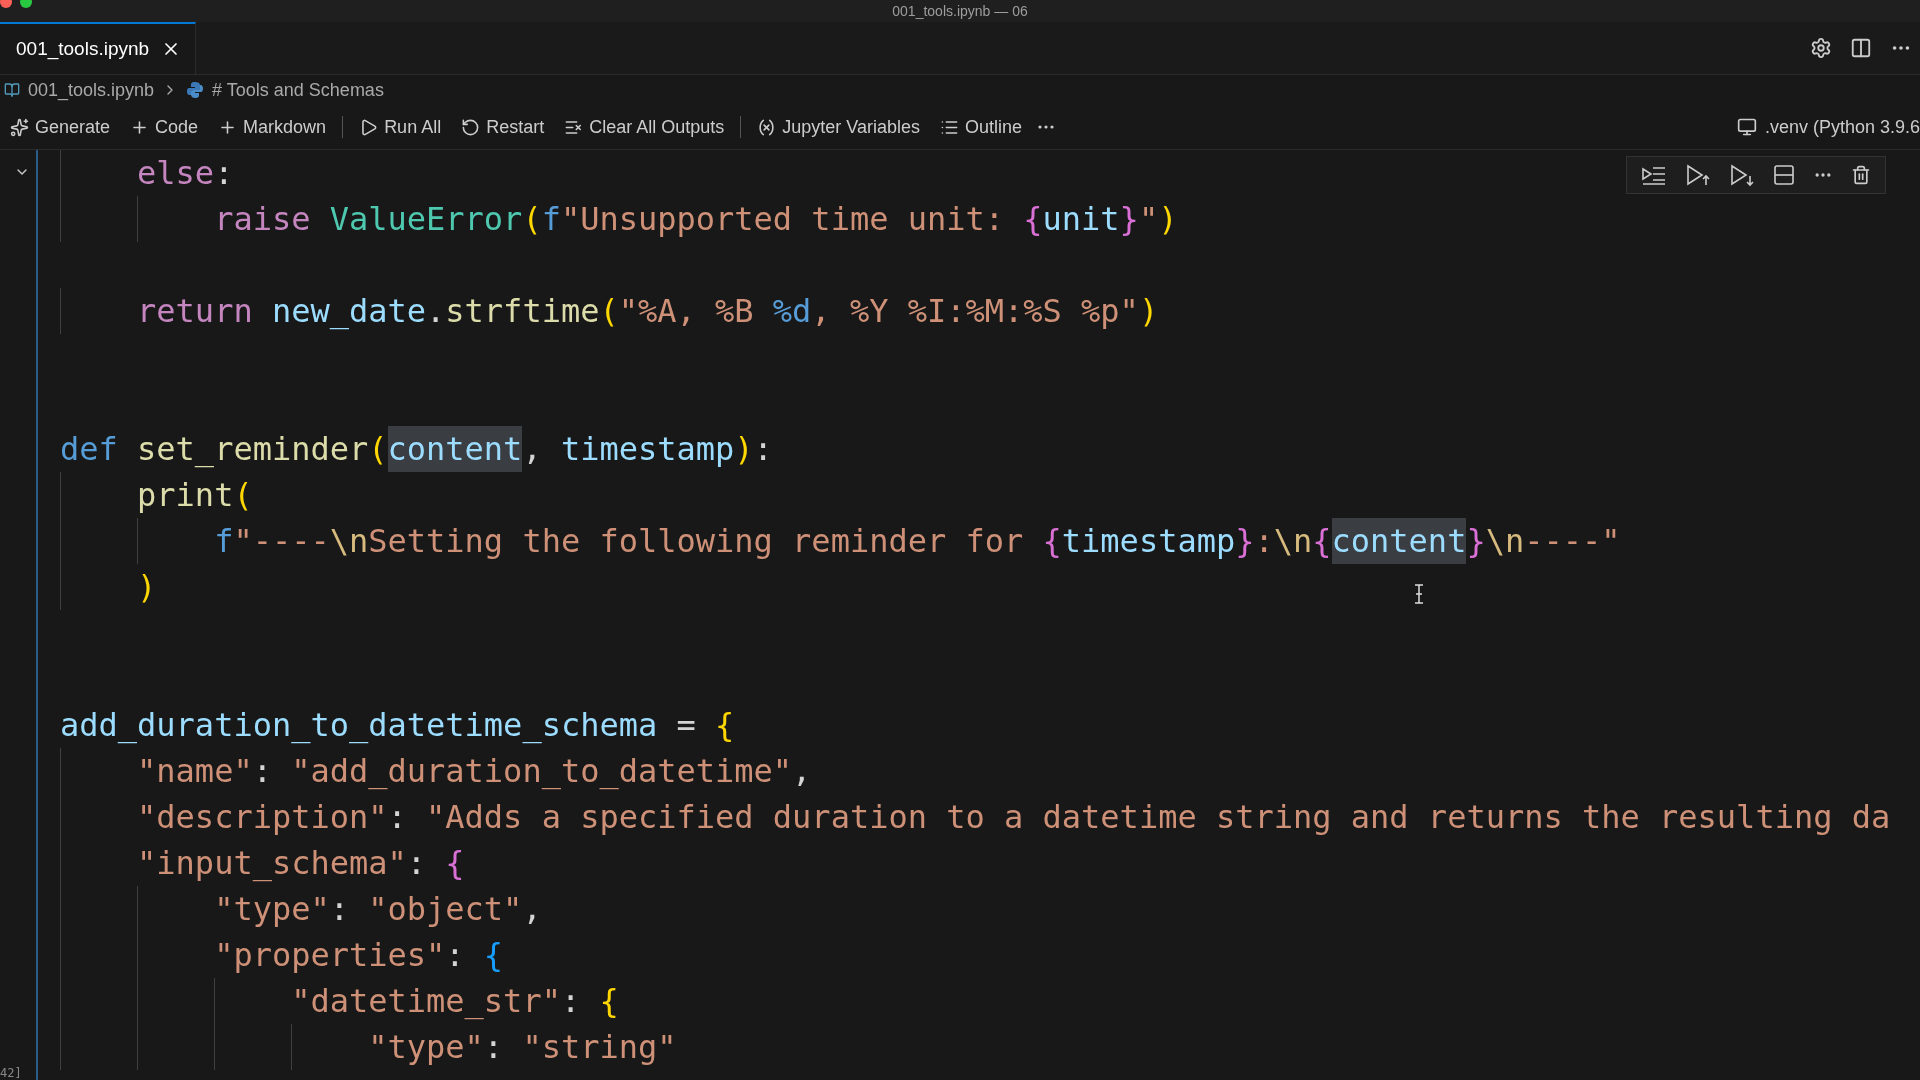 This screenshot has height=1080, width=1920. I want to click on run-above-icon, so click(1698, 175).